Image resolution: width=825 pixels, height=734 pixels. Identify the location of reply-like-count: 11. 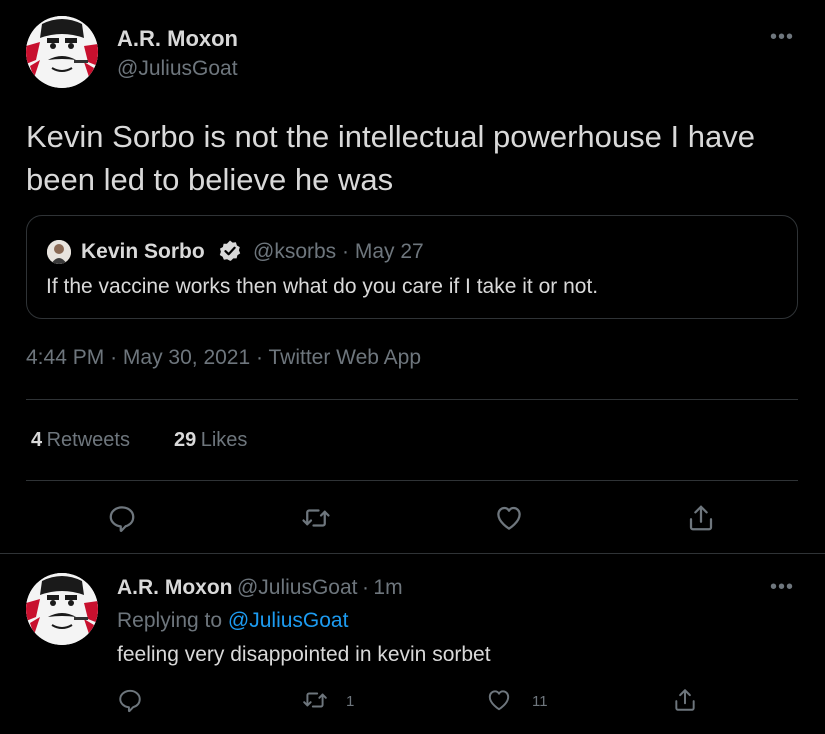
(540, 701).